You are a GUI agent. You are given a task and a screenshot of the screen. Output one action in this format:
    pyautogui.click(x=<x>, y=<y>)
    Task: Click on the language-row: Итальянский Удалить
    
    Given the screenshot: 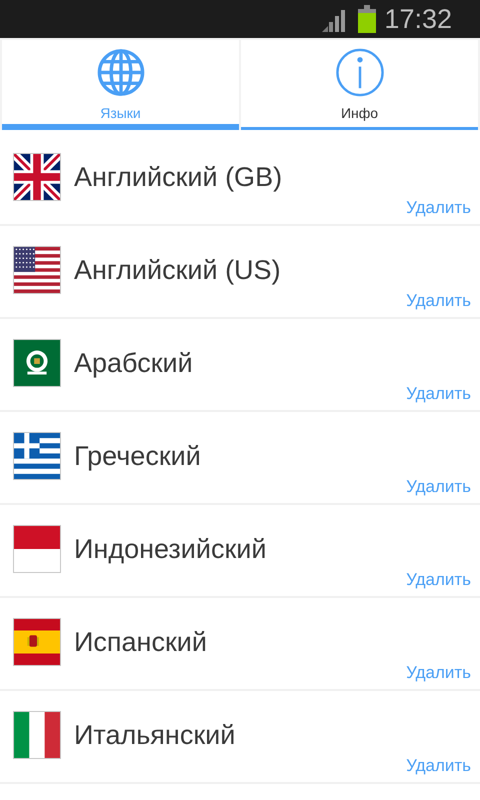 What is the action you would take?
    pyautogui.click(x=240, y=737)
    